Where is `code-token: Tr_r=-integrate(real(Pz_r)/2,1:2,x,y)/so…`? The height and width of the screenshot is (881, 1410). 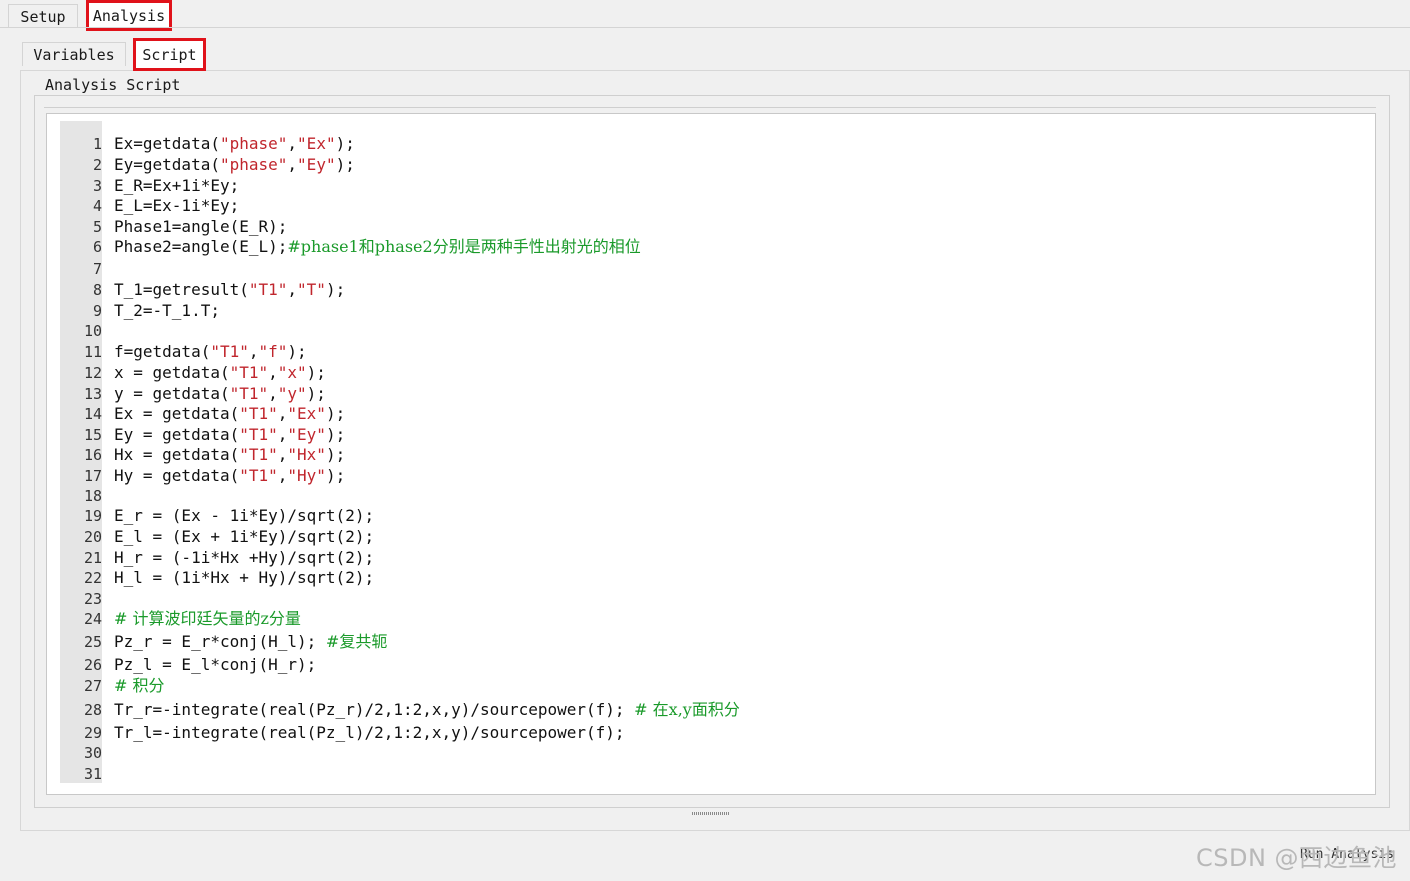
code-token: Tr_r=-integrate(real(Pz_r)/2,1:2,x,y)/so… is located at coordinates (374, 709).